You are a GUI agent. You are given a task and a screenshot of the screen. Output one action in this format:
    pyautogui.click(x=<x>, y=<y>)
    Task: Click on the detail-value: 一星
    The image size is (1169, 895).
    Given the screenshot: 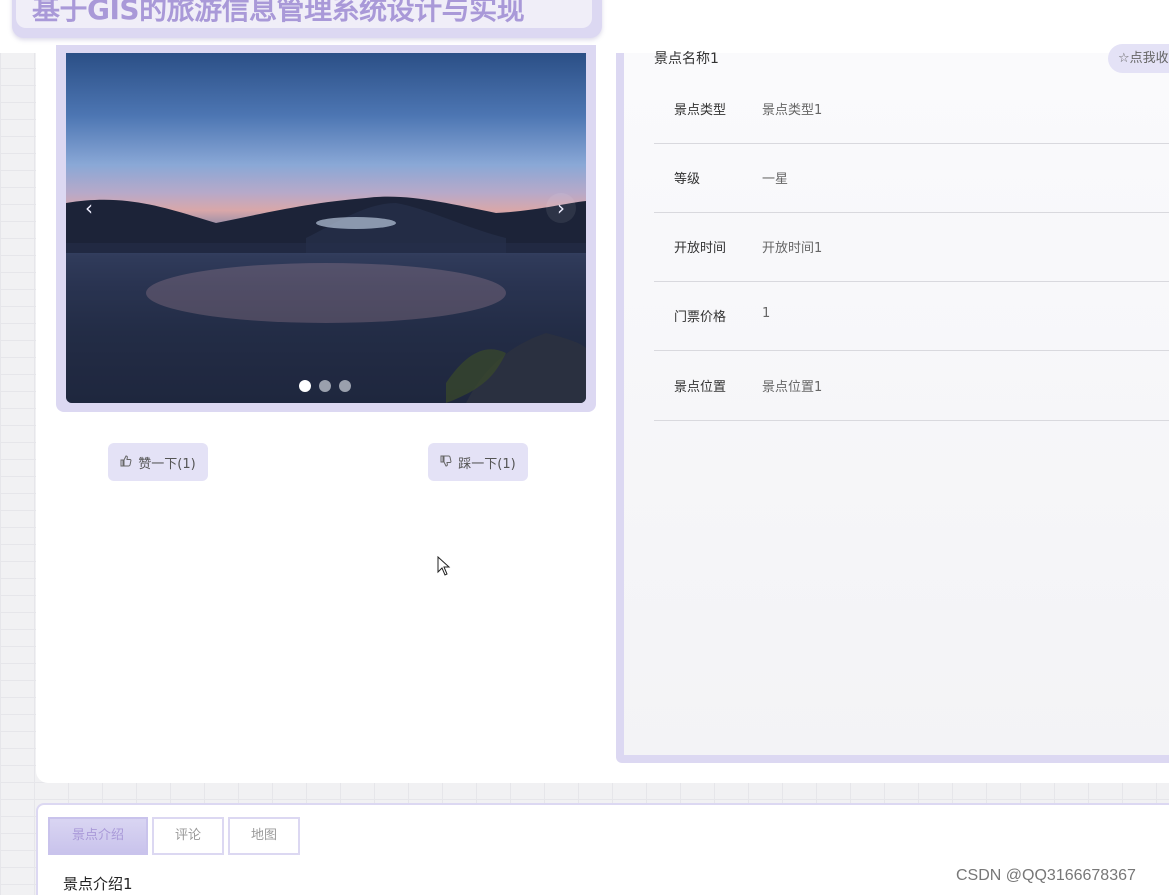 What is the action you would take?
    pyautogui.click(x=775, y=179)
    